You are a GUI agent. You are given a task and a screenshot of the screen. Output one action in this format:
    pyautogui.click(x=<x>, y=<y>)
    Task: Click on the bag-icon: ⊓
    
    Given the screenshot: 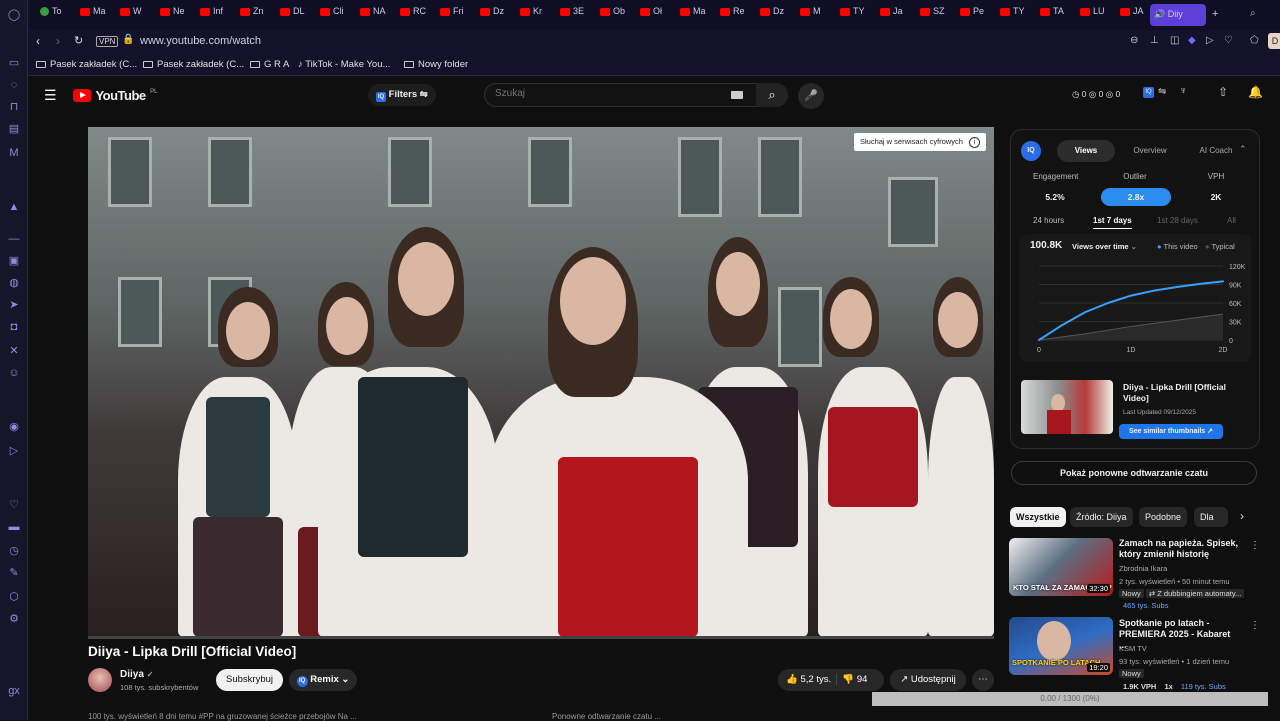 What is the action you would take?
    pyautogui.click(x=14, y=107)
    